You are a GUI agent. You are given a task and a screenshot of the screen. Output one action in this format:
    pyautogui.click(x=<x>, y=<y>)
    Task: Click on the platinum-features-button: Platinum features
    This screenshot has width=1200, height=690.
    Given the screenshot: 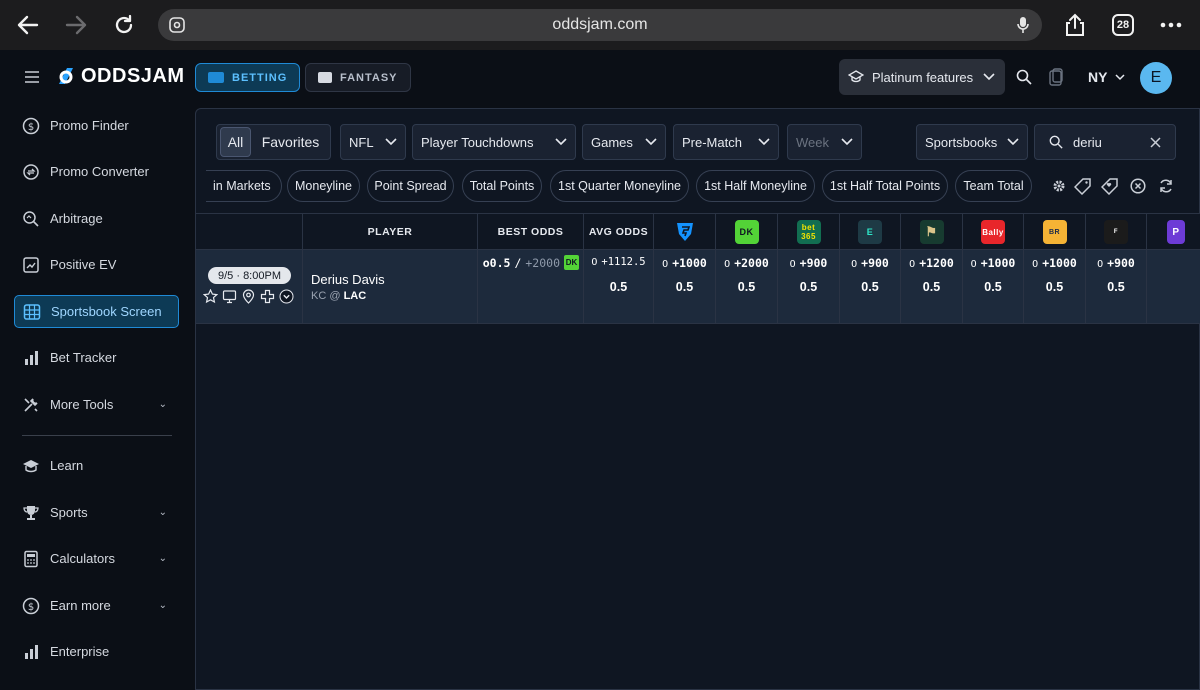 What is the action you would take?
    pyautogui.click(x=922, y=77)
    